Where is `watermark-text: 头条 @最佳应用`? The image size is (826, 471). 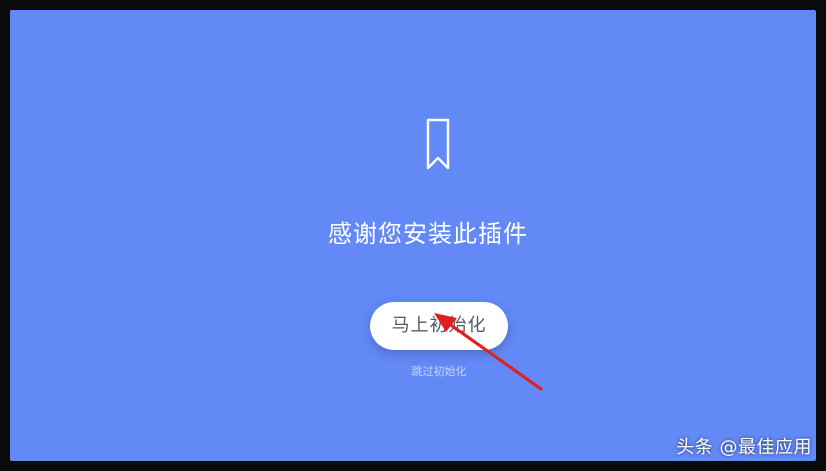 watermark-text: 头条 @最佳应用 is located at coordinates (744, 447).